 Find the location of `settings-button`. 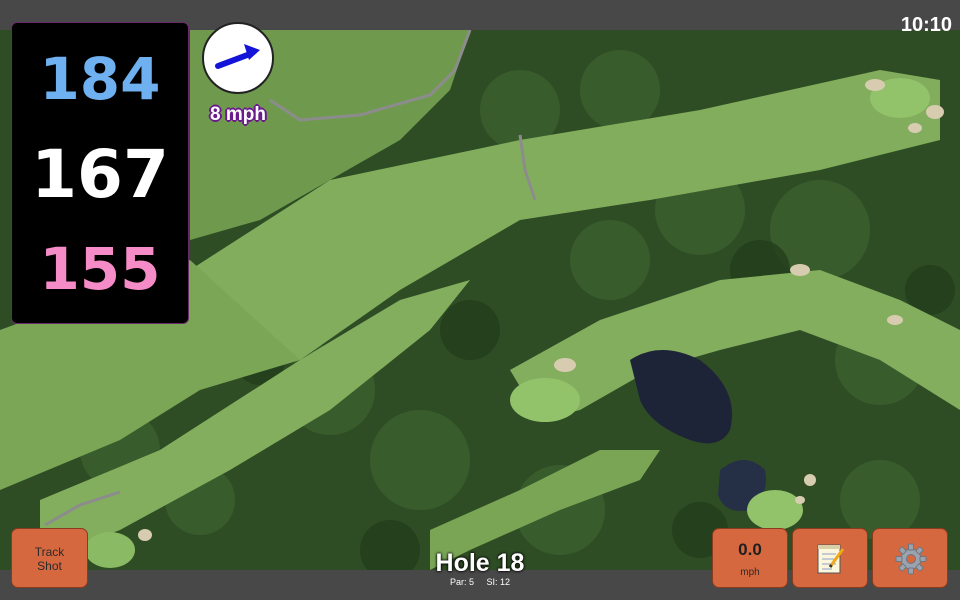

settings-button is located at coordinates (910, 558).